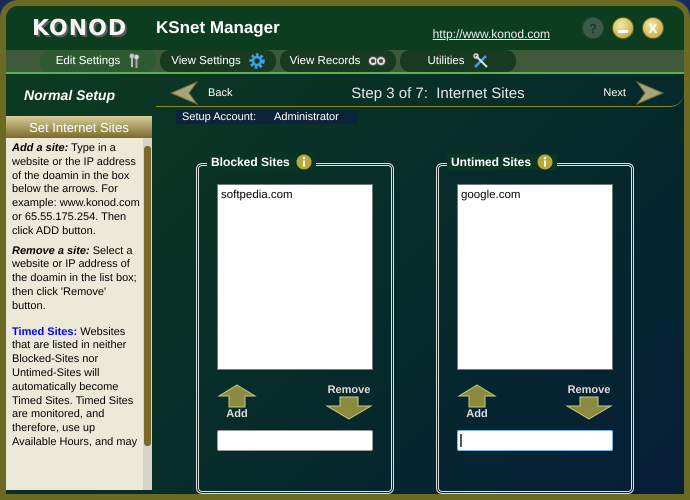 Image resolution: width=690 pixels, height=500 pixels. I want to click on tools-icon, so click(480, 61).